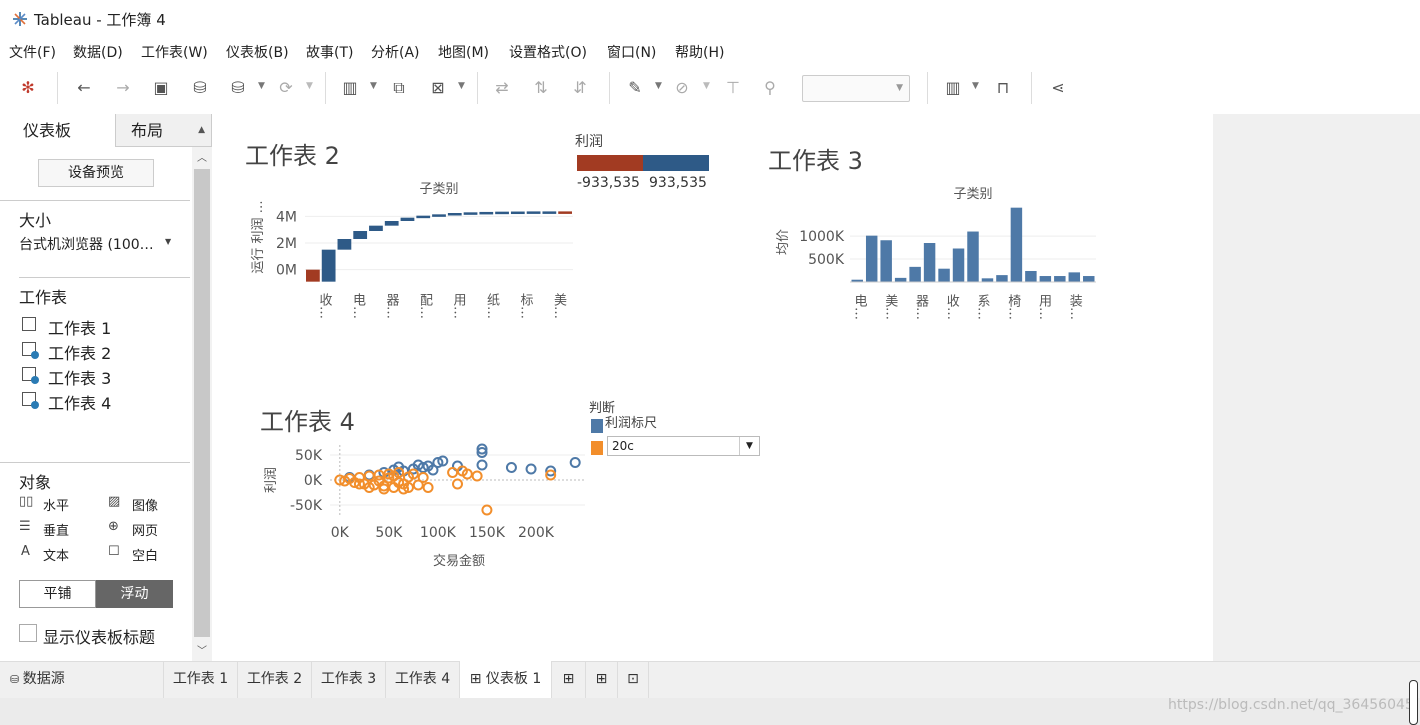 This screenshot has width=1420, height=725. I want to click on dashboard-icon: ⊞, so click(477, 679).